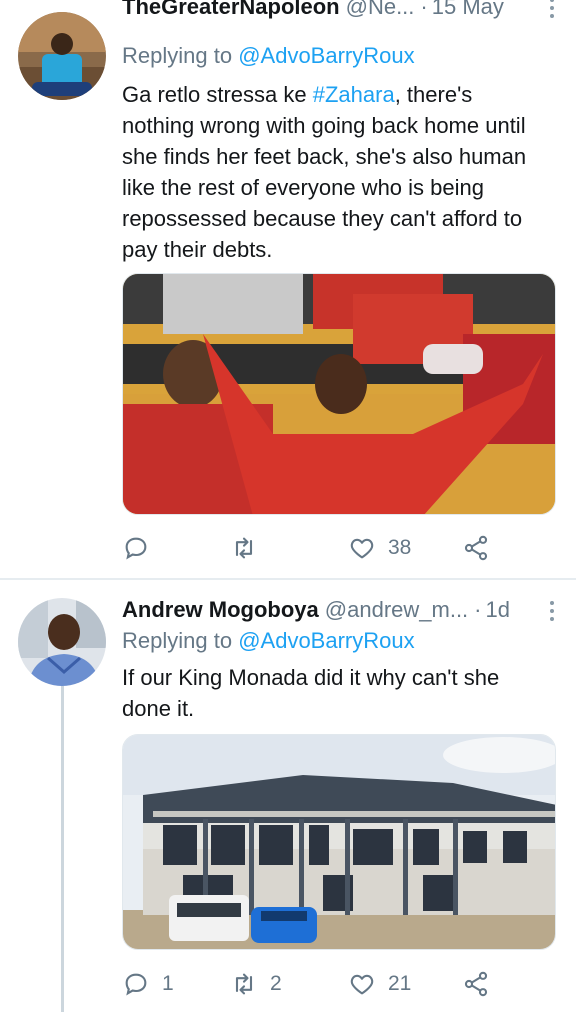 Image resolution: width=576 pixels, height=1012 pixels. I want to click on thread-line, so click(62, 849).